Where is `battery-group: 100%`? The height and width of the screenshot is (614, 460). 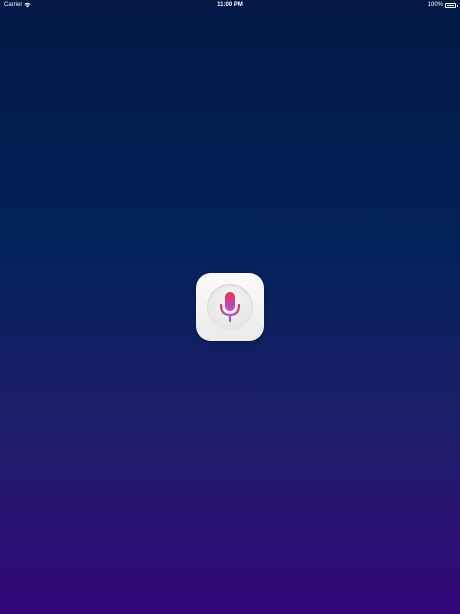
battery-group: 100% is located at coordinates (442, 5).